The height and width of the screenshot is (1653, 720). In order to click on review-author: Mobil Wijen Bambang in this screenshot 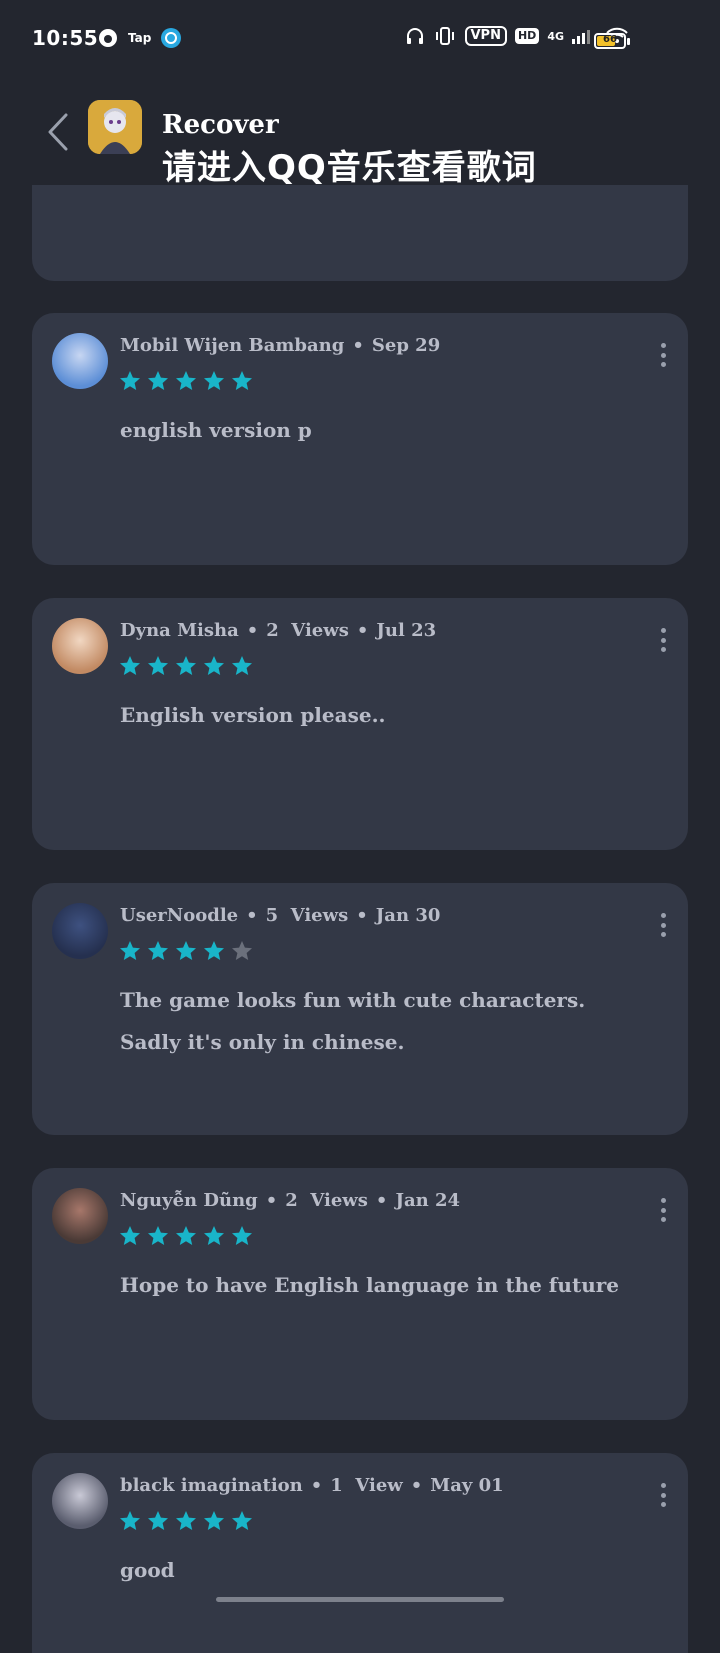, I will do `click(232, 345)`.